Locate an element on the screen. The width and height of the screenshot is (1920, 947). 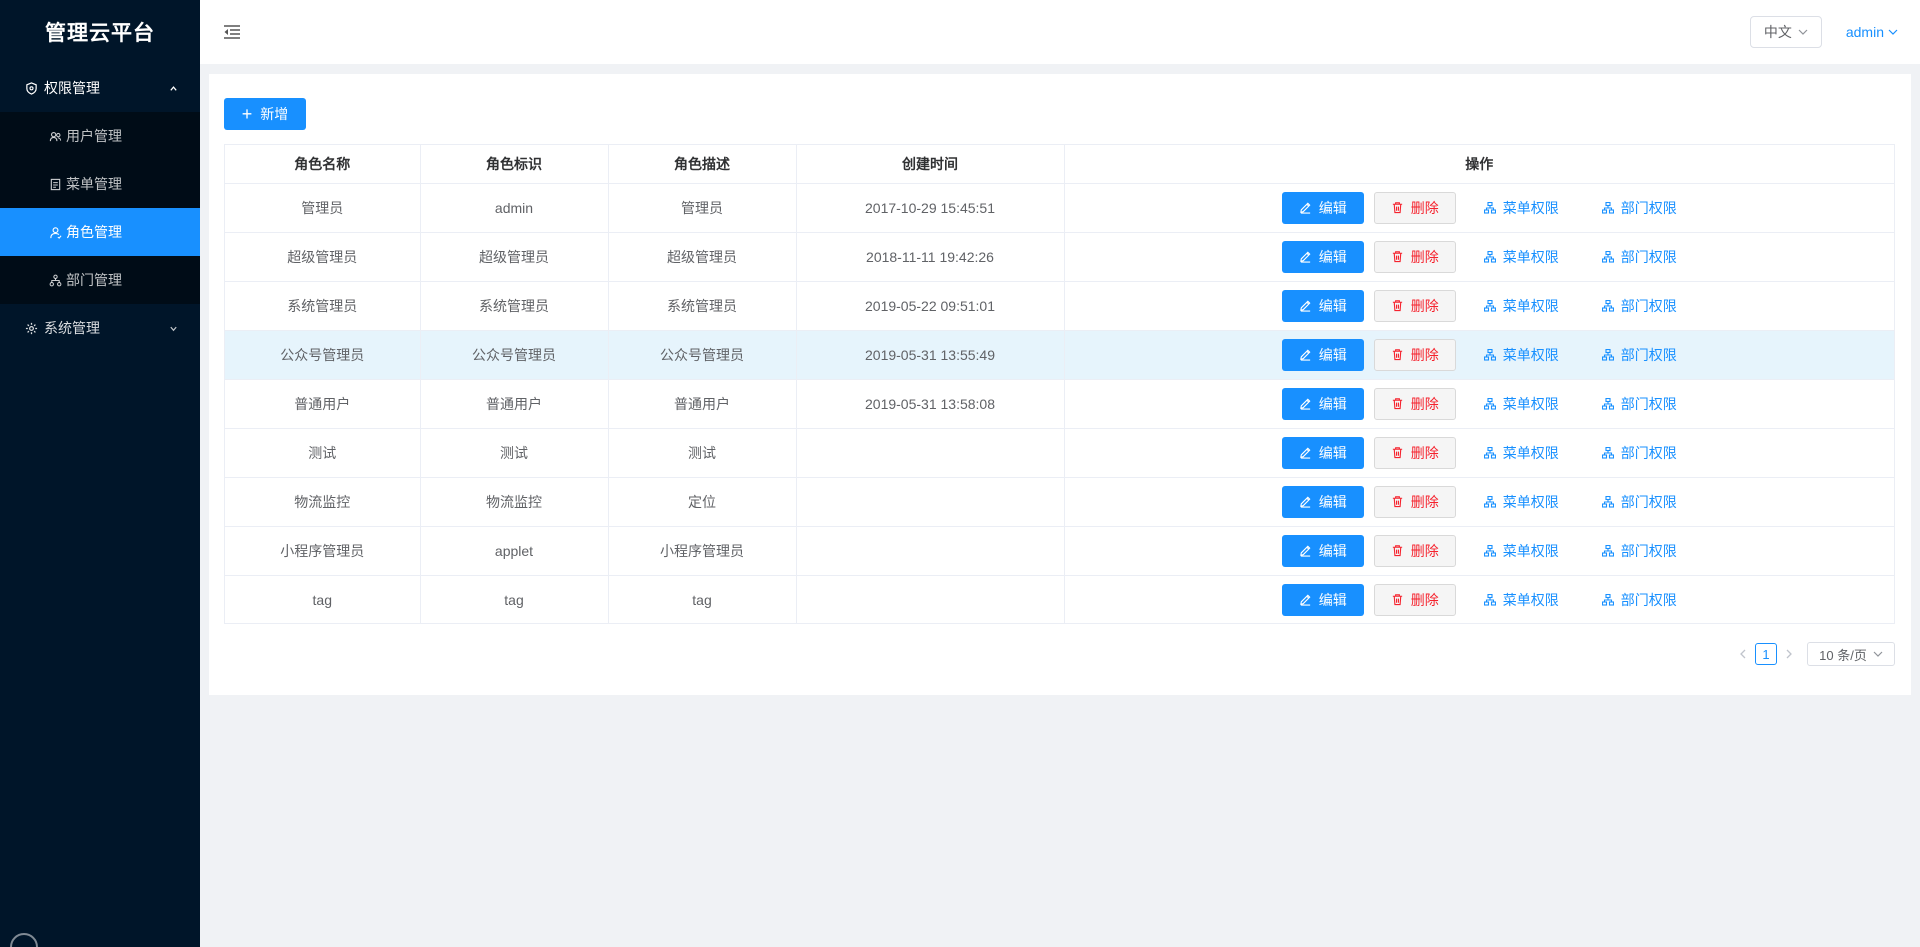
page-size-select: 10 条/页 is located at coordinates (1851, 654).